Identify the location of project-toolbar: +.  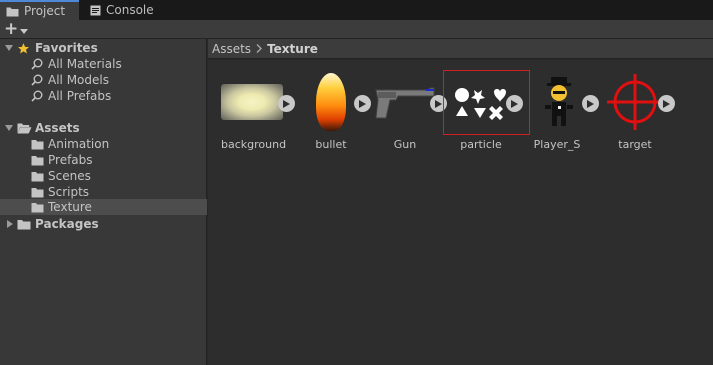
(356, 29).